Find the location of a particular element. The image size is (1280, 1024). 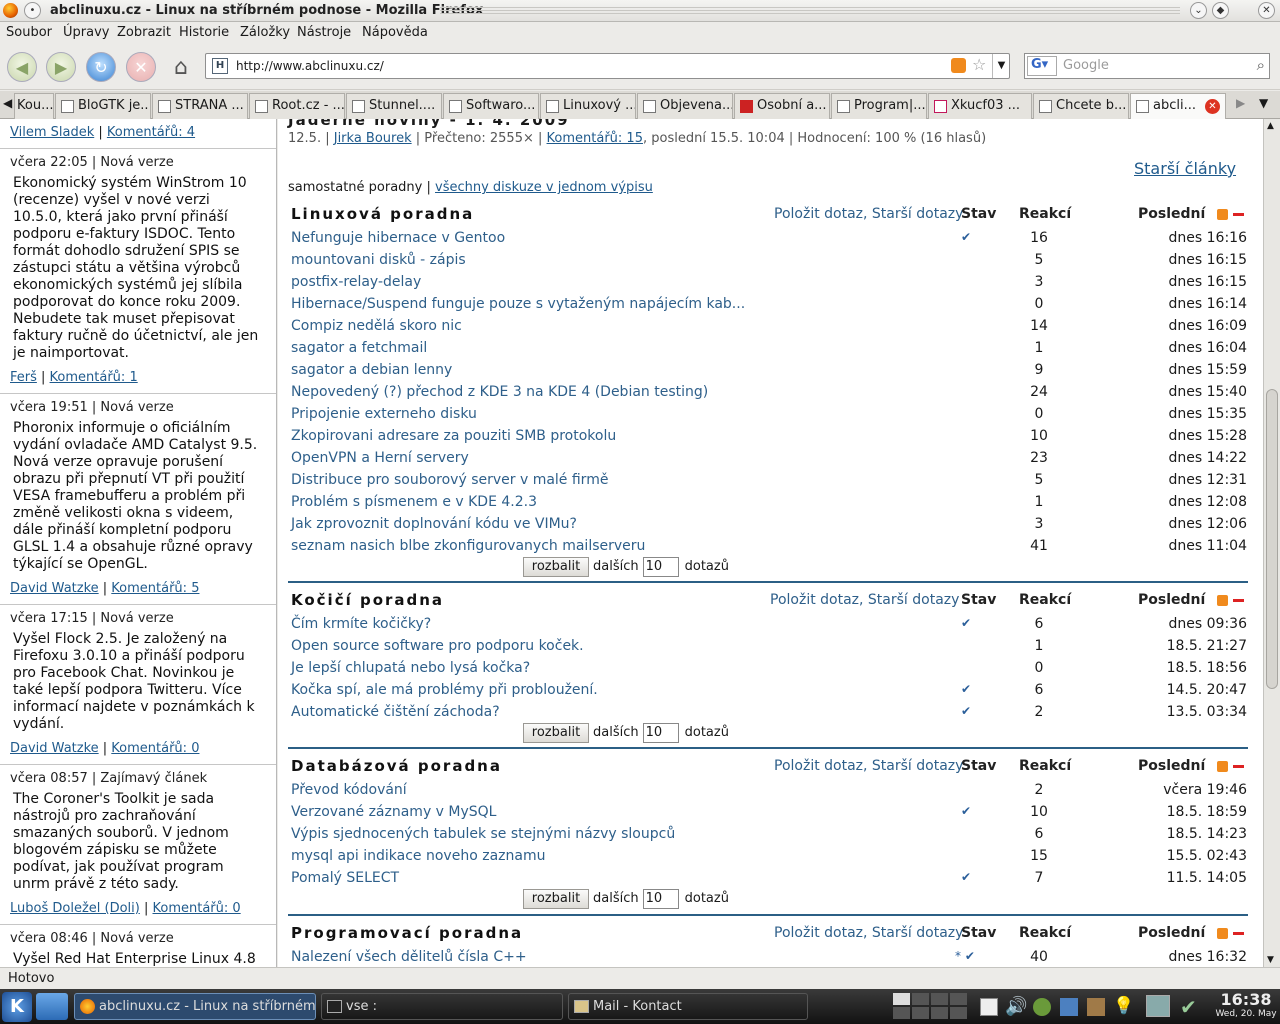

question-link: Pripojenie externeho disku is located at coordinates (384, 414).